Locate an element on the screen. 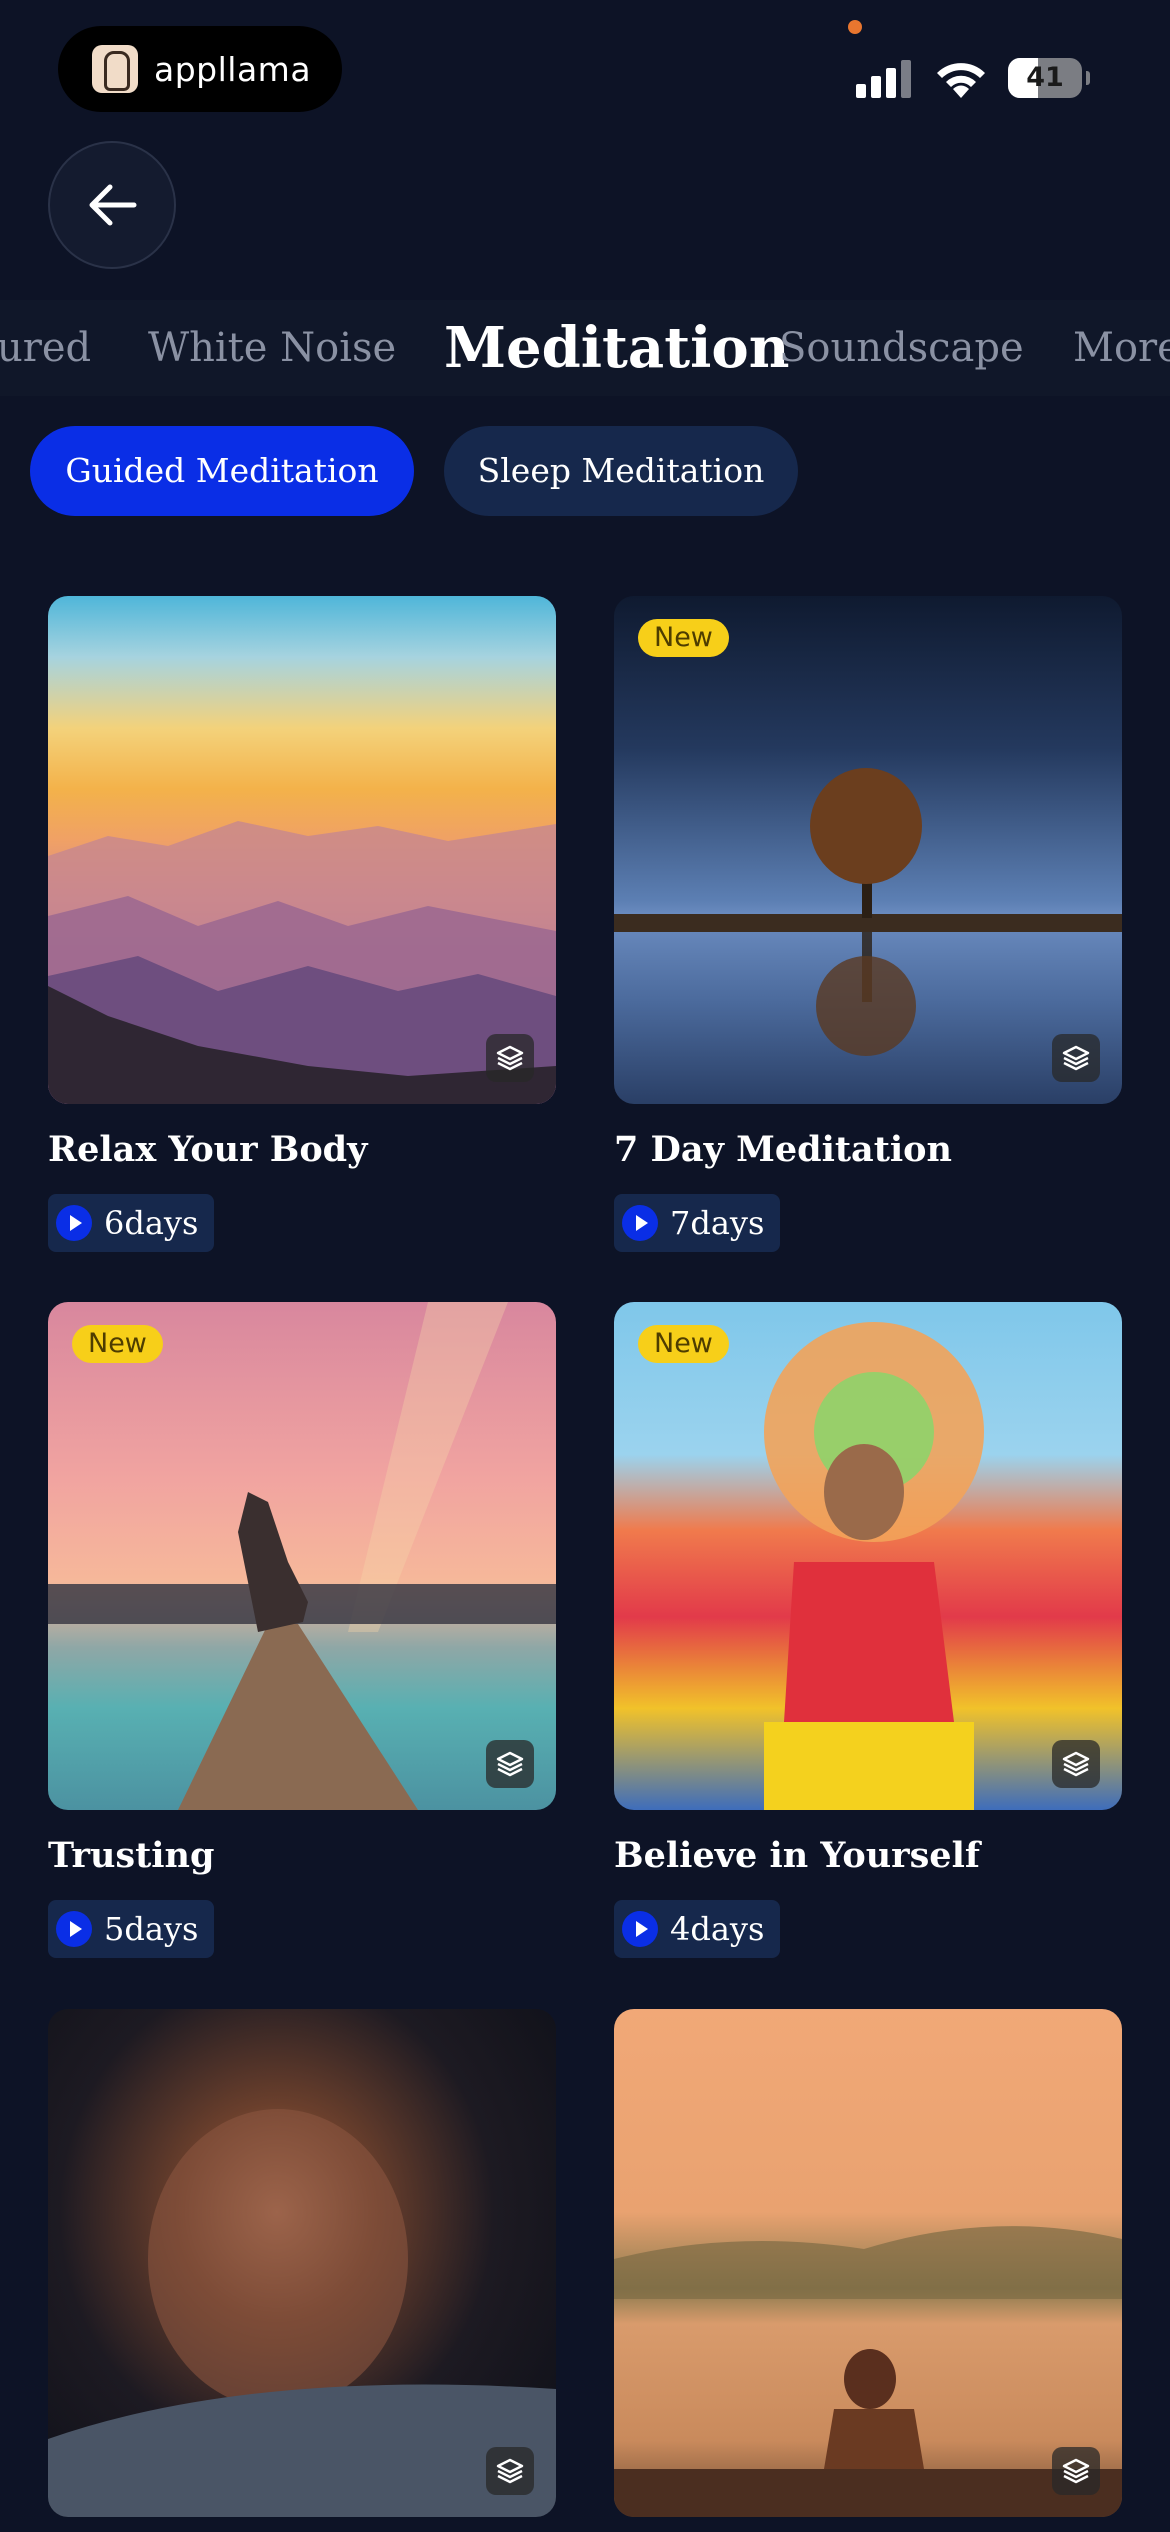 Image resolution: width=1170 pixels, height=2532 pixels. card-title: Believe in Yourself is located at coordinates (797, 1855).